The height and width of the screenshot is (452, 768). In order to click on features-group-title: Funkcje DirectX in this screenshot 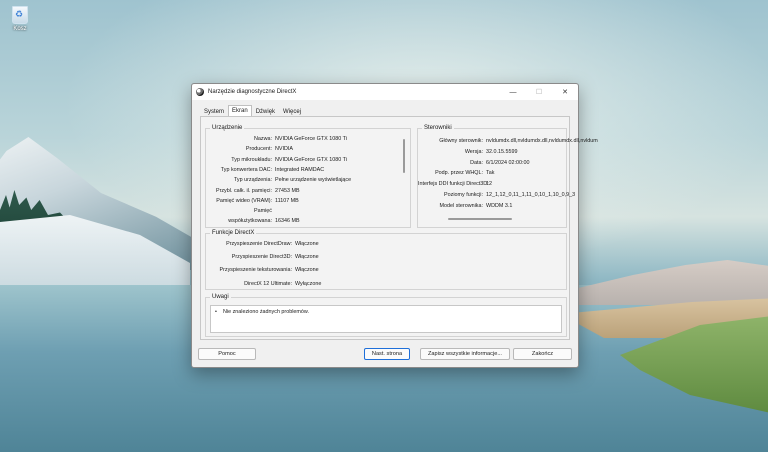, I will do `click(233, 233)`.